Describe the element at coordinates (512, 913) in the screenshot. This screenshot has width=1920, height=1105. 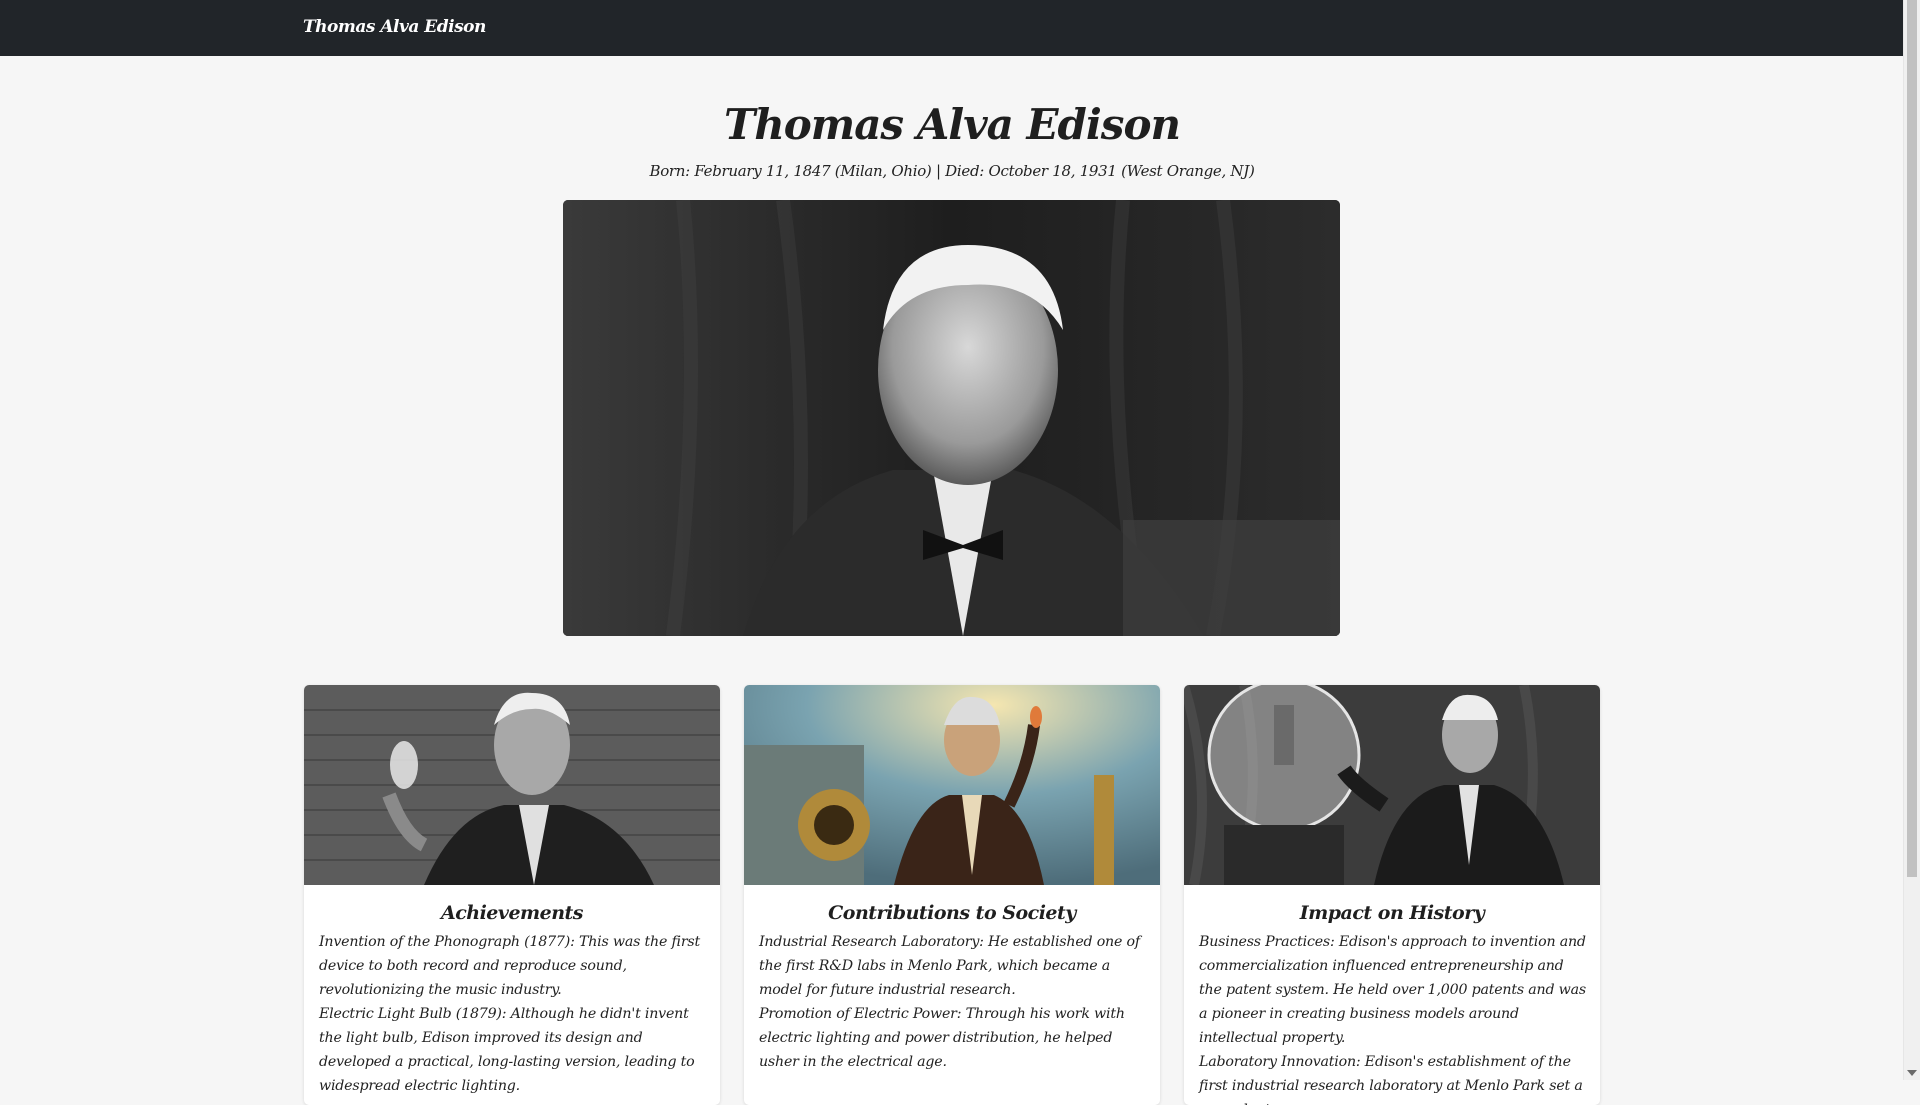
I see `card-title: Achievements` at that location.